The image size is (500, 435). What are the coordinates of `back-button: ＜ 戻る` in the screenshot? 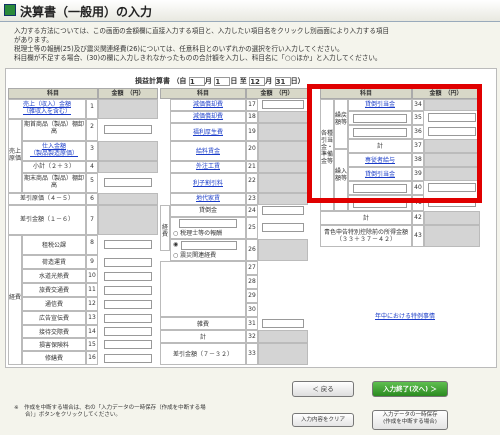 It's located at (323, 389).